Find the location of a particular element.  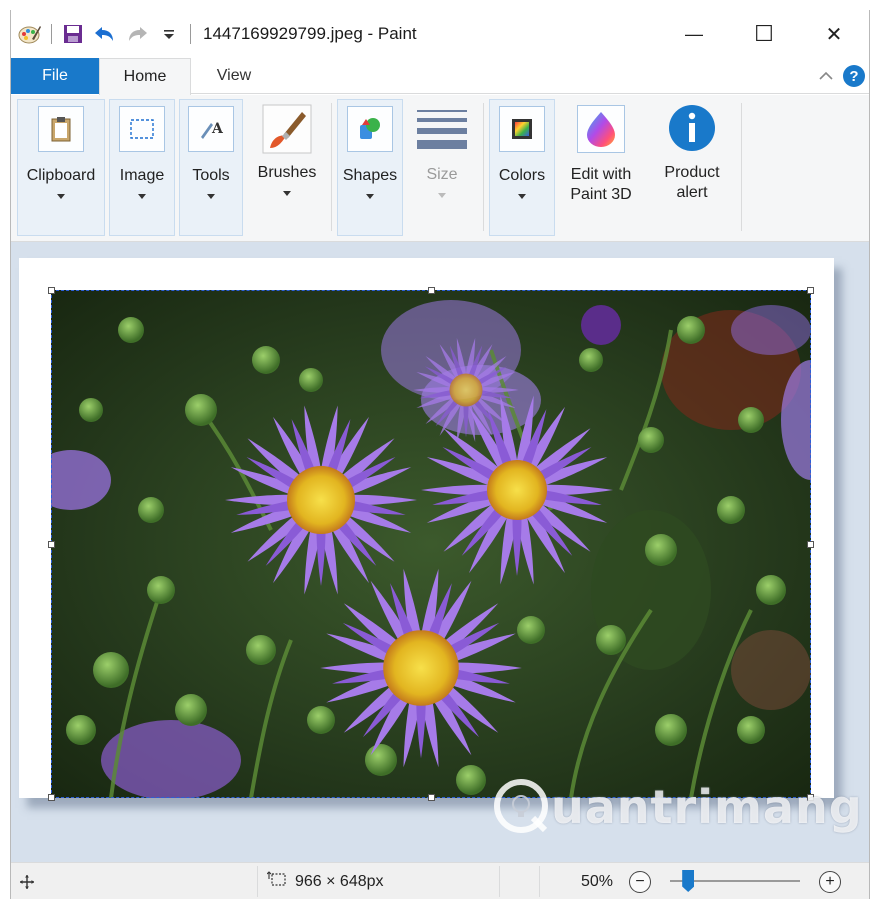

collapse-ribbon-icon is located at coordinates (826, 76).